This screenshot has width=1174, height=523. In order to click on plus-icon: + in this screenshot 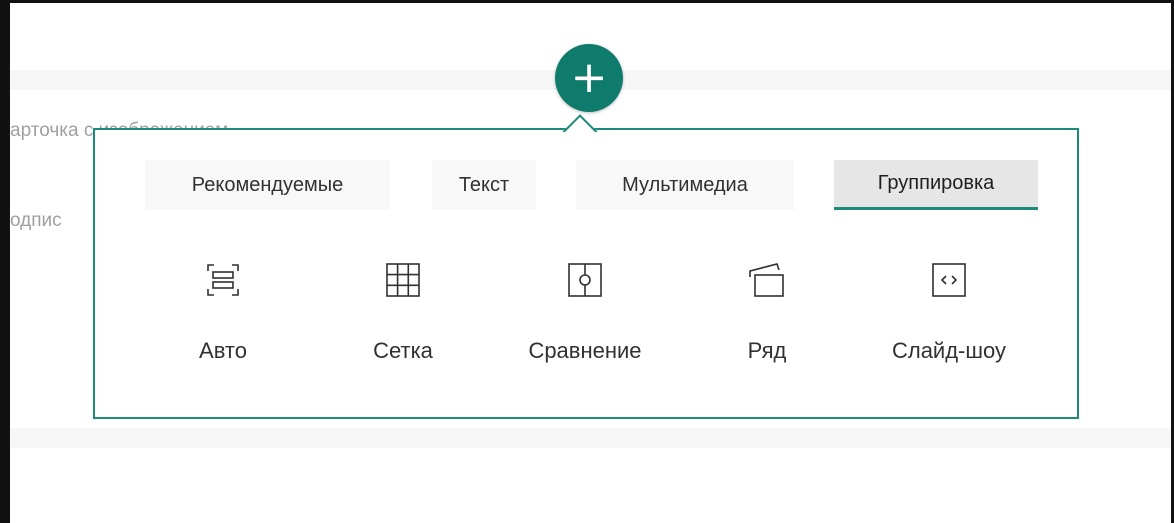, I will do `click(589, 77)`.